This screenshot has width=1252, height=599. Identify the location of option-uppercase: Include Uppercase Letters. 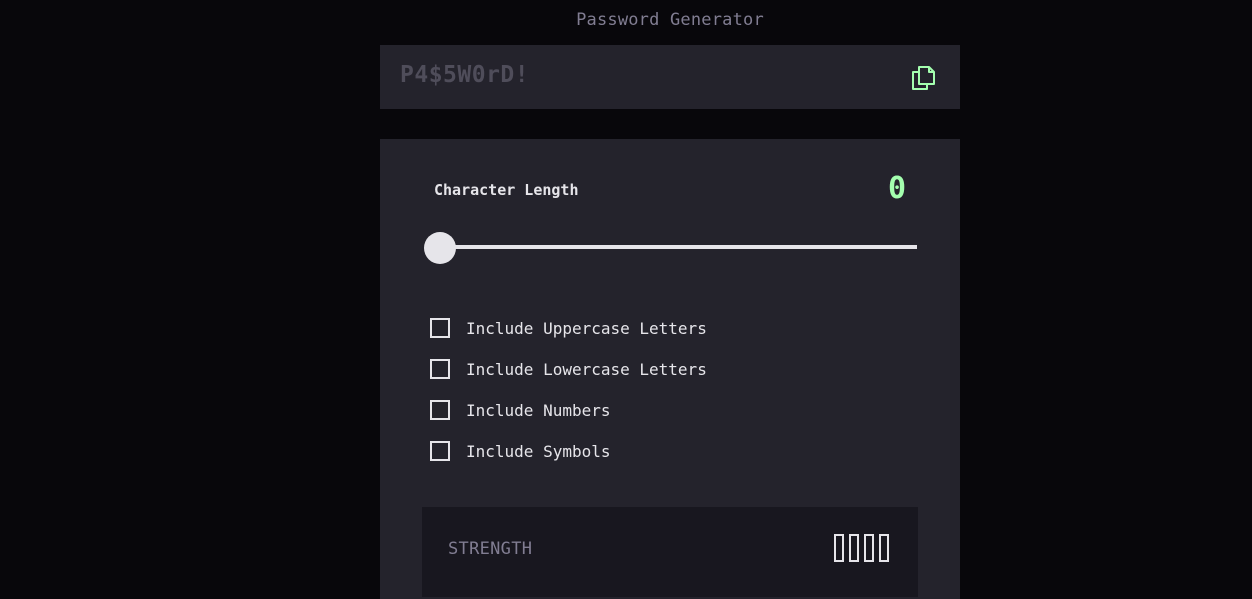
(568, 328).